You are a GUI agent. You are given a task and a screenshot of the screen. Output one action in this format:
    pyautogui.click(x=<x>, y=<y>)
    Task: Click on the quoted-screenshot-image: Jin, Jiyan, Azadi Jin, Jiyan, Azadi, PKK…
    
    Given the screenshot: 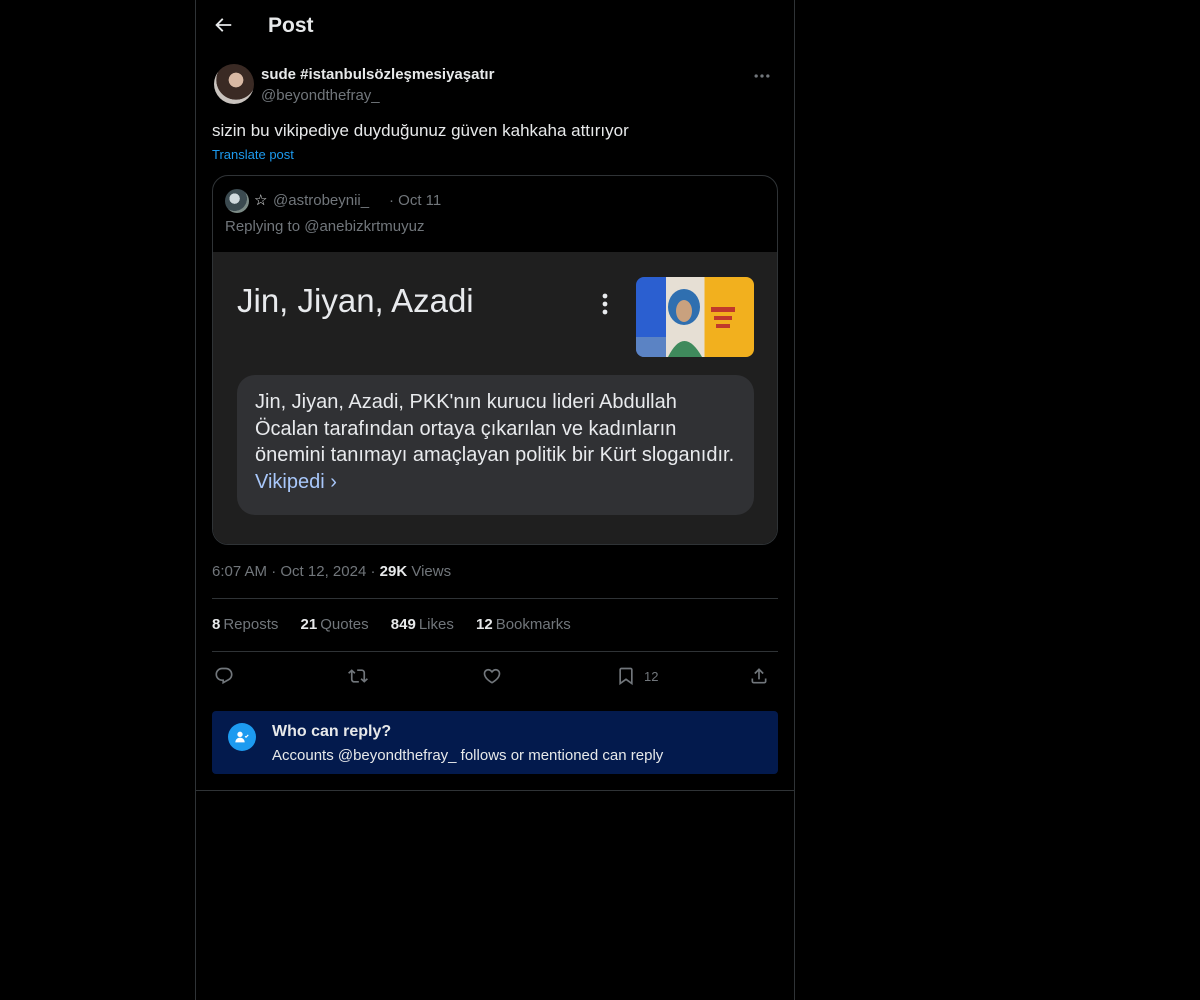 What is the action you would take?
    pyautogui.click(x=495, y=398)
    